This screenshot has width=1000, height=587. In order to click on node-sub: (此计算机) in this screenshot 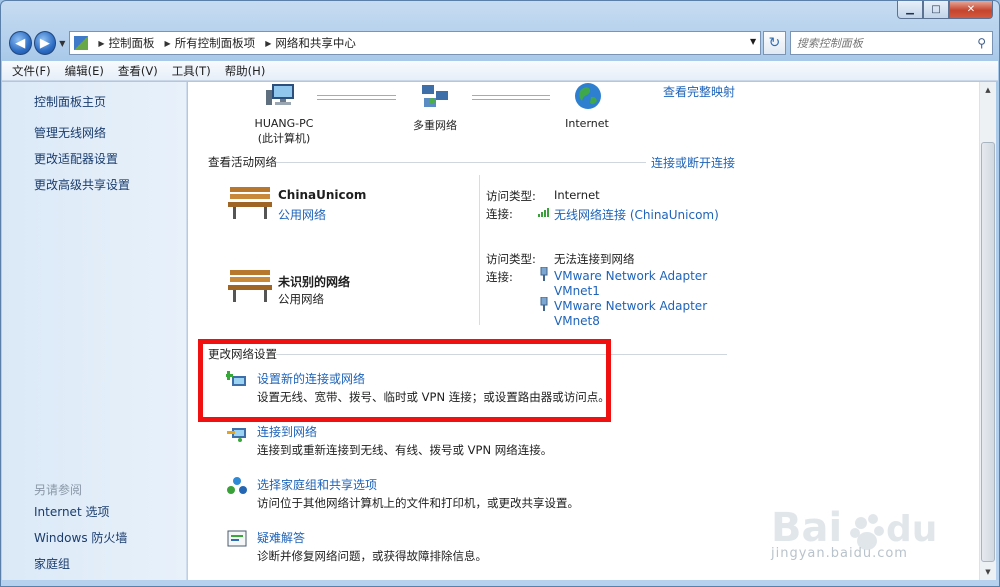, I will do `click(284, 138)`.